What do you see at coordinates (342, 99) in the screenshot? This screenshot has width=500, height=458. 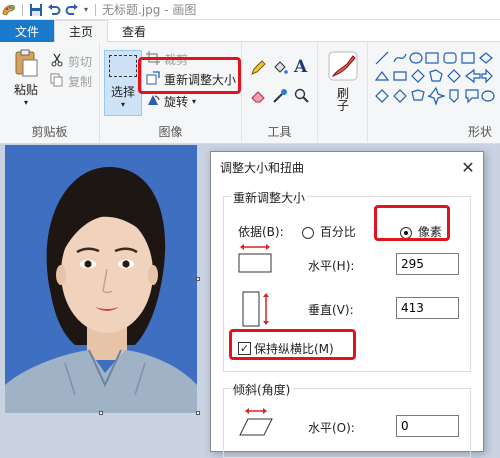 I see `brushes-label: 刷子` at bounding box center [342, 99].